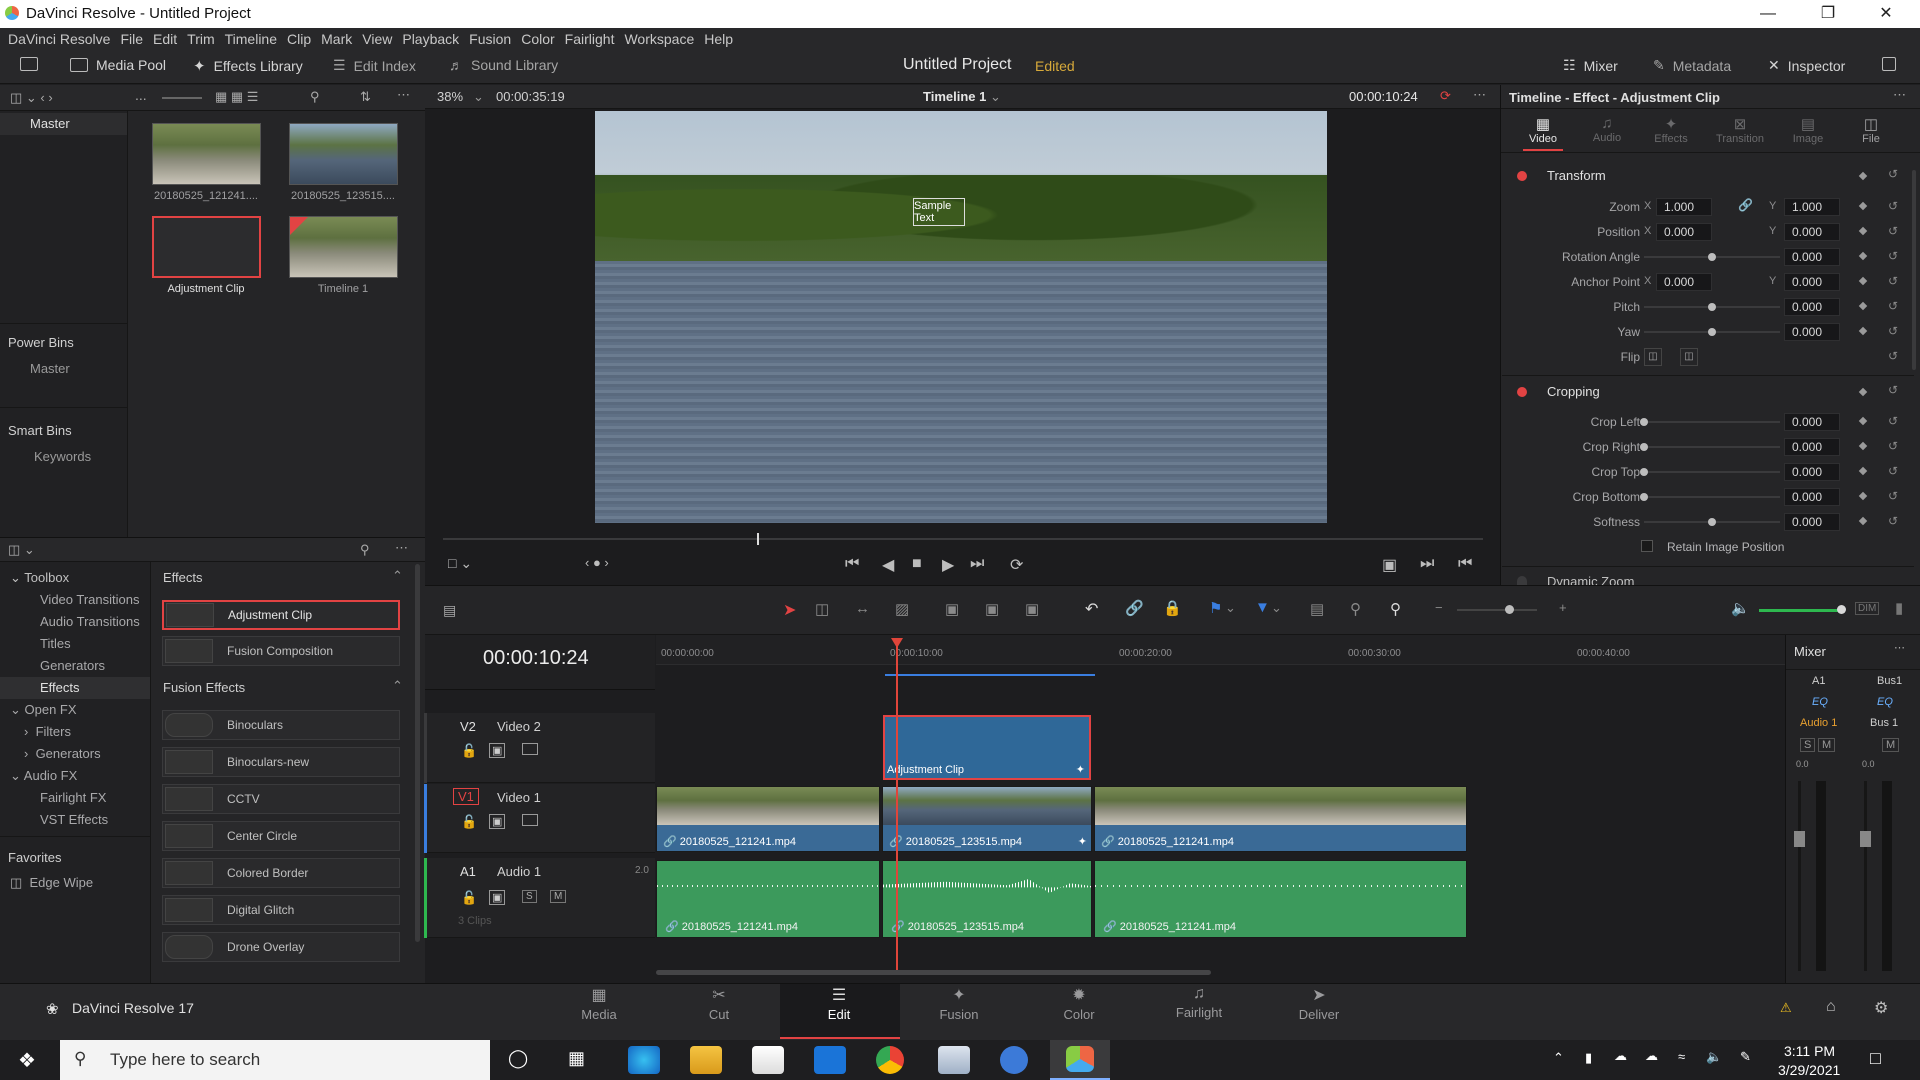  What do you see at coordinates (1891, 745) in the screenshot?
I see `bus-mute-button: M` at bounding box center [1891, 745].